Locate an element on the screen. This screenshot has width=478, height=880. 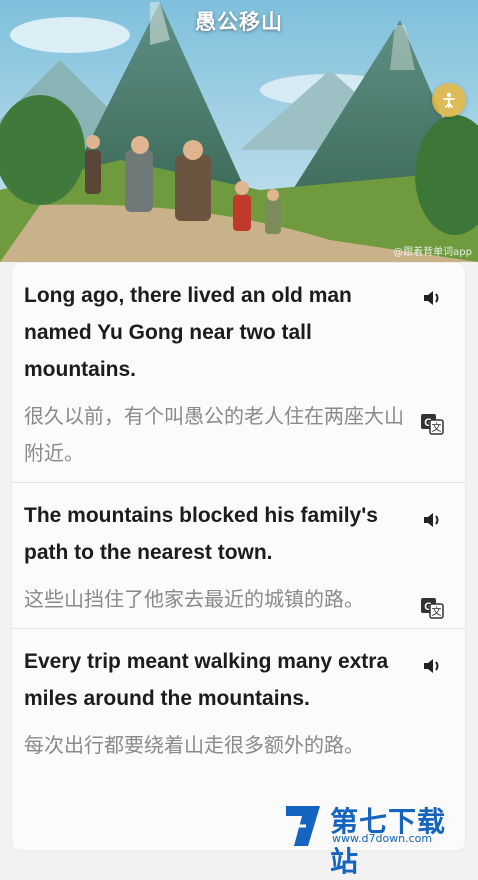
floating-action-button is located at coordinates (449, 100).